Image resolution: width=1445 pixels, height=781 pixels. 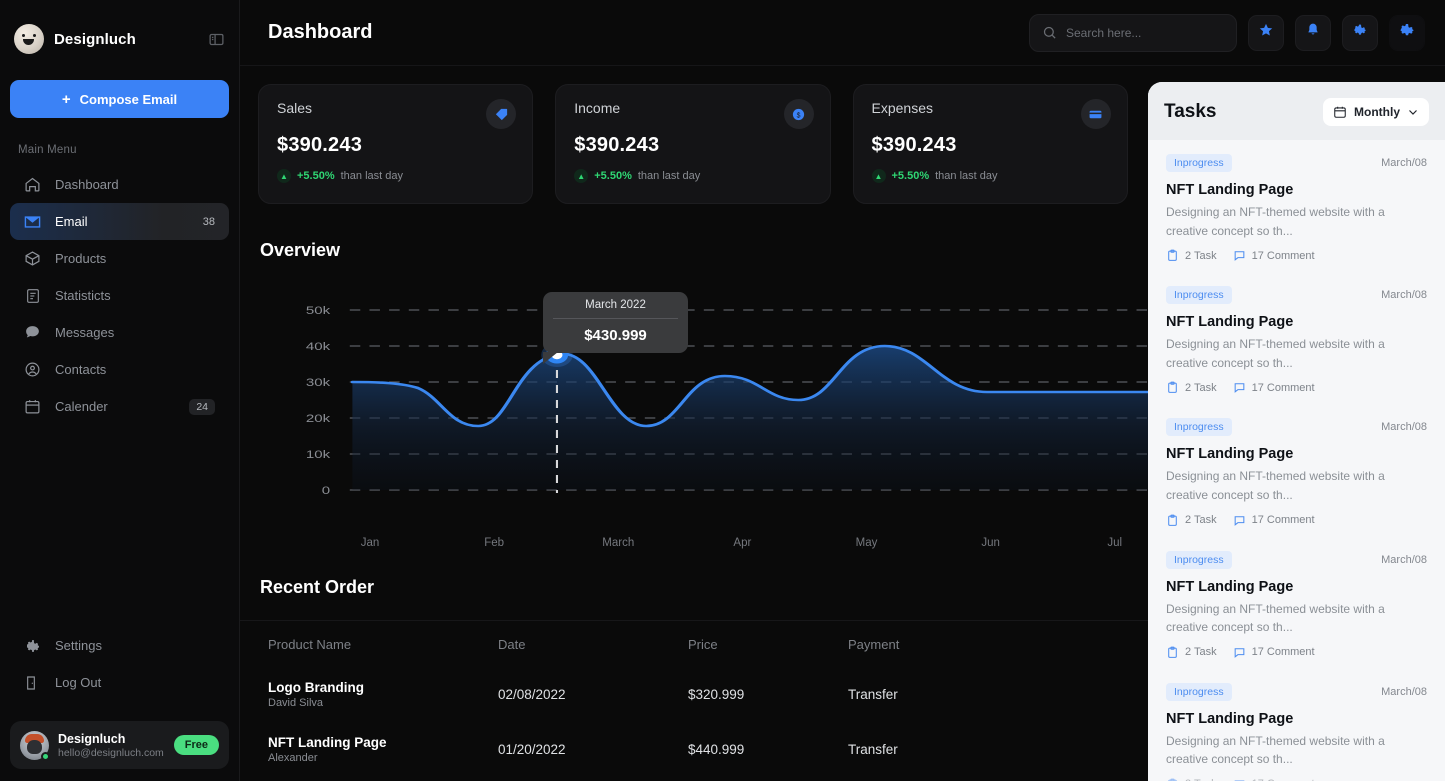 I want to click on sidebar-bottom-nav: Settings Log Out, so click(x=119, y=669).